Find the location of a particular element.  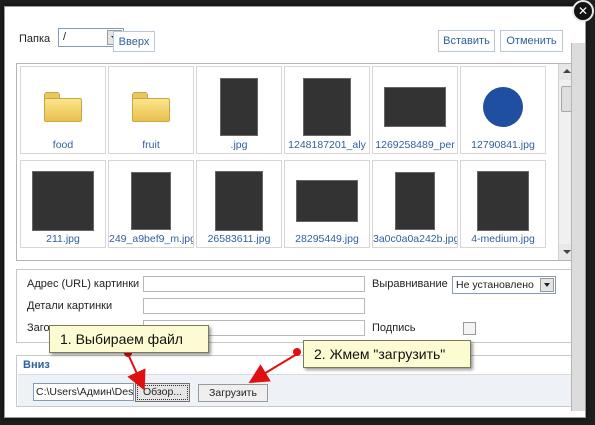

arrow-to-browse is located at coordinates (136, 372).